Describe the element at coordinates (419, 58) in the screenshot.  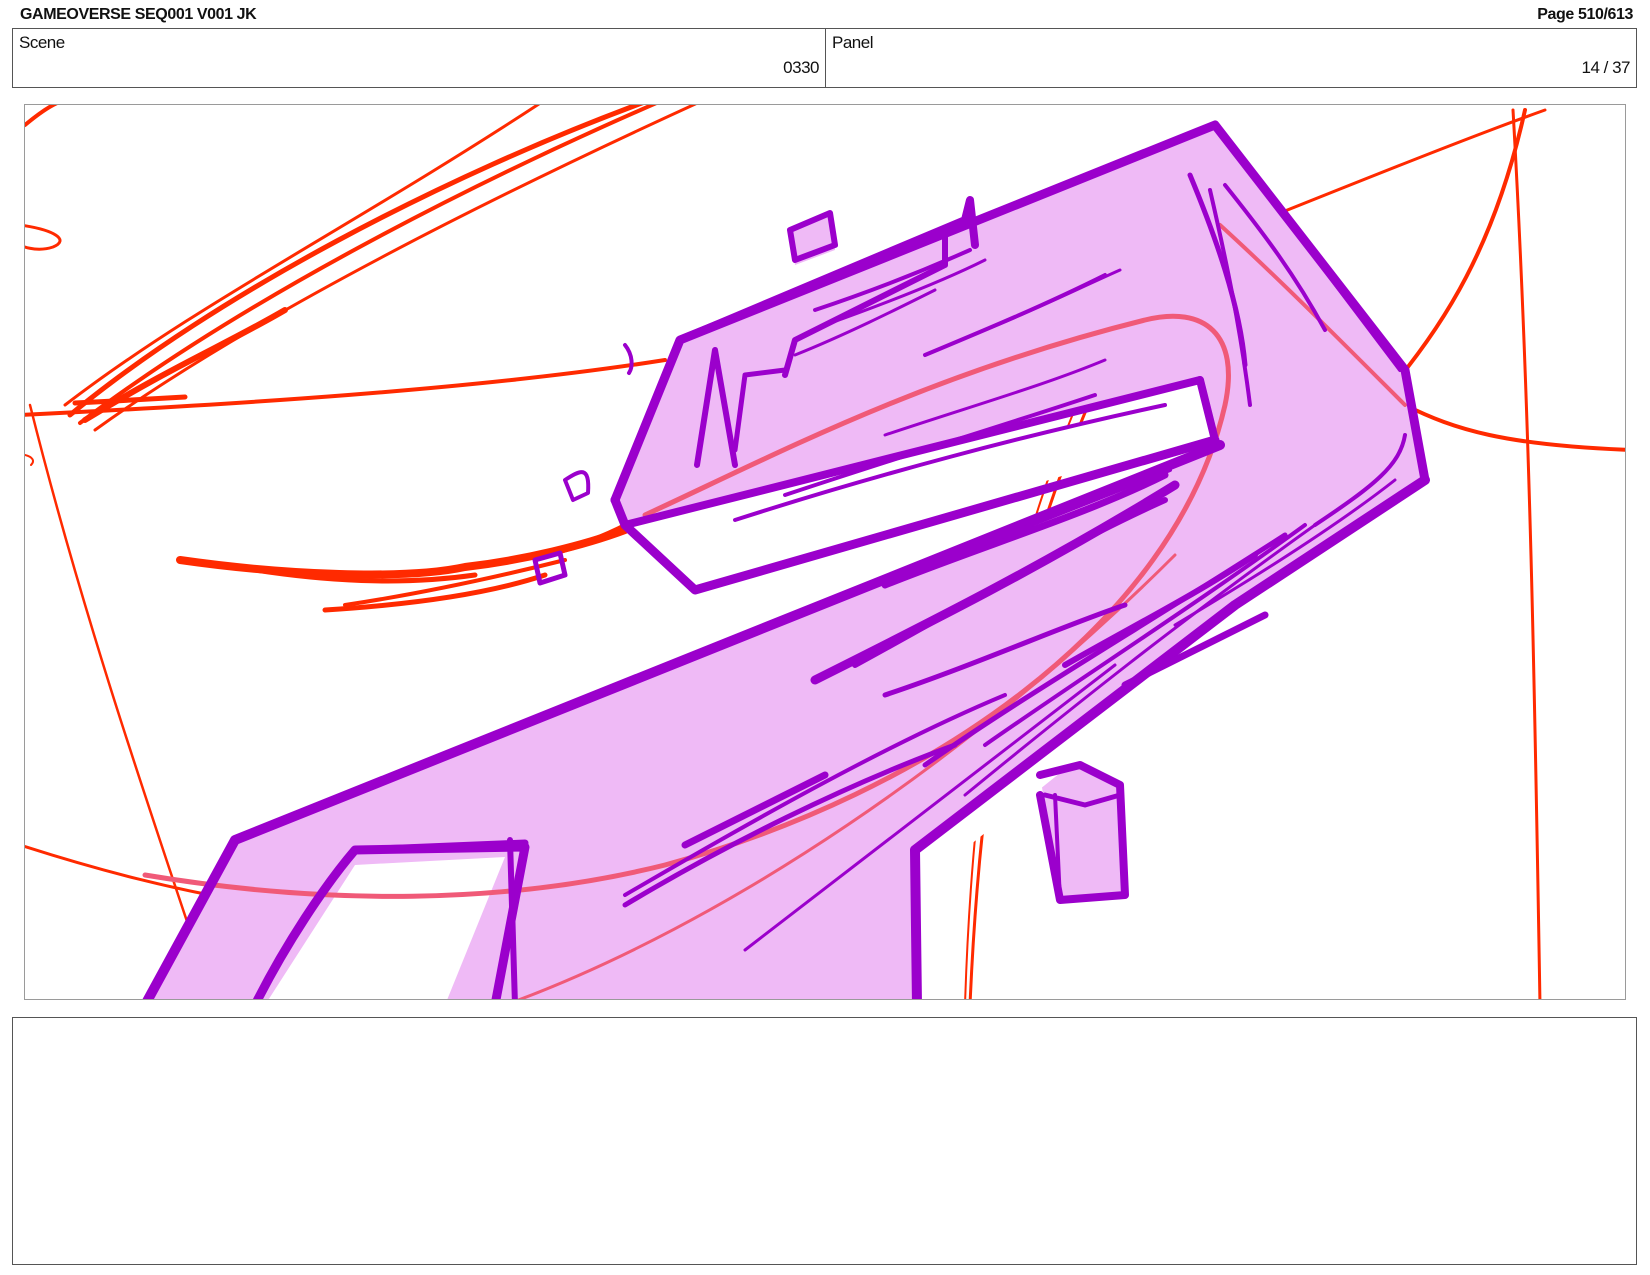
I see `scene-cell: Scene 0330` at that location.